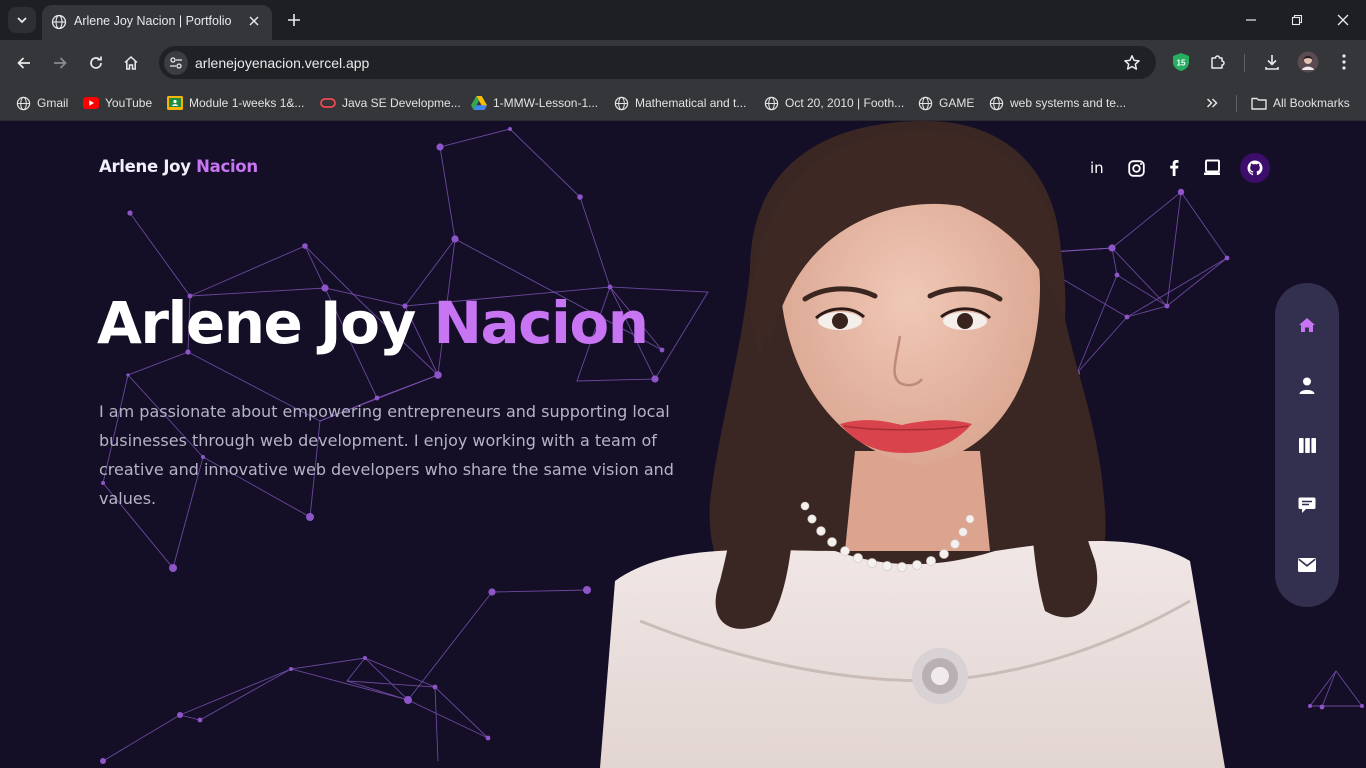 The height and width of the screenshot is (768, 1366). What do you see at coordinates (153, 21) in the screenshot?
I see `tab-title: Arlene Joy Nacion | Portfolio` at bounding box center [153, 21].